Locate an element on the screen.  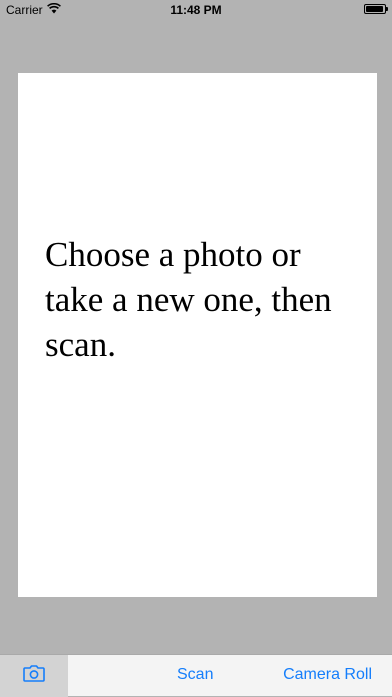
toolbar: Scan Camera Roll is located at coordinates (196, 675).